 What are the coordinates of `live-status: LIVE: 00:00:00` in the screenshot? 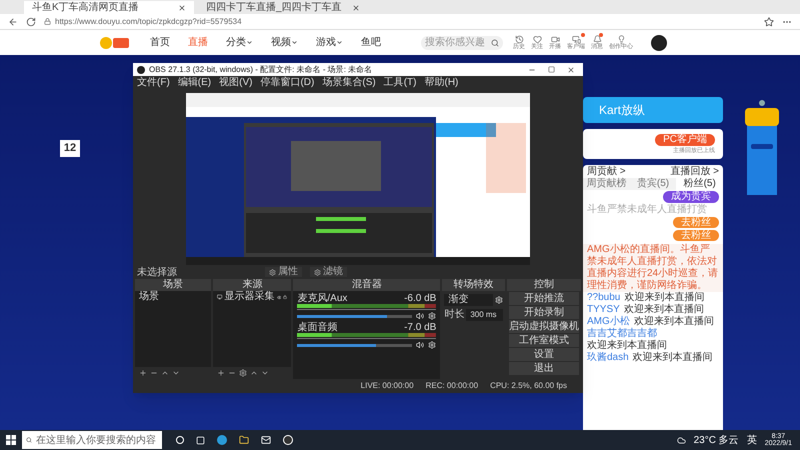 It's located at (387, 386).